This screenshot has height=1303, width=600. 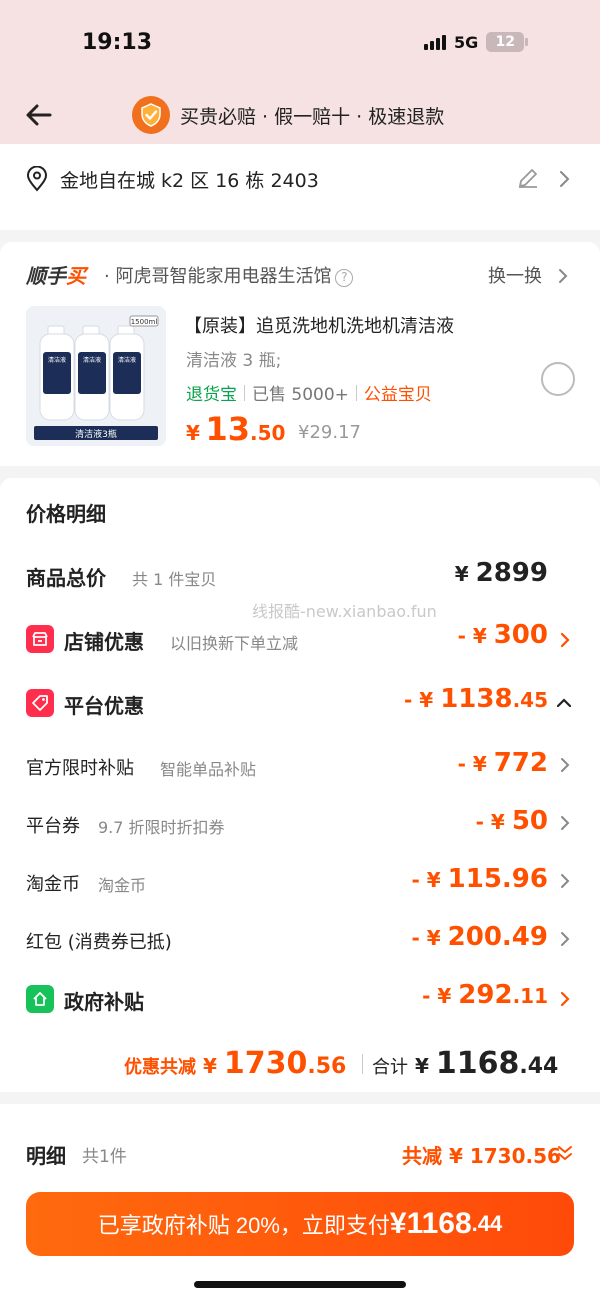 I want to click on shop-discount-value: - ¥ 300, so click(x=503, y=635).